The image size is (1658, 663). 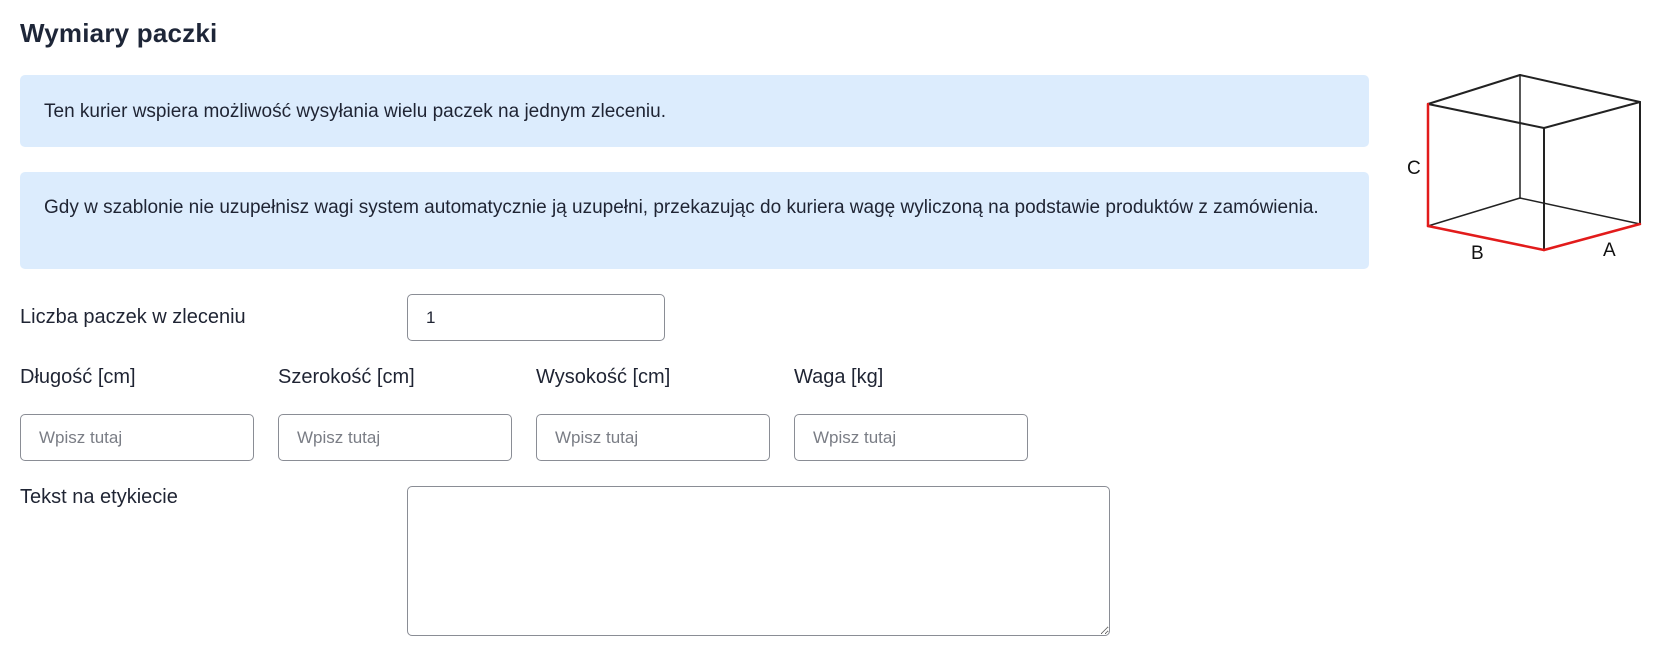 What do you see at coordinates (1592, 237) in the screenshot?
I see `cube-edge-a` at bounding box center [1592, 237].